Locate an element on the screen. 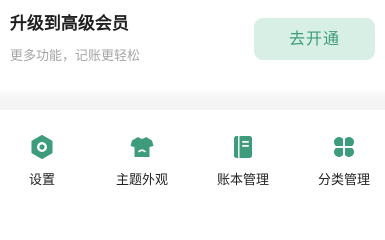 The width and height of the screenshot is (385, 240). tool-settings: 设置 is located at coordinates (42, 167).